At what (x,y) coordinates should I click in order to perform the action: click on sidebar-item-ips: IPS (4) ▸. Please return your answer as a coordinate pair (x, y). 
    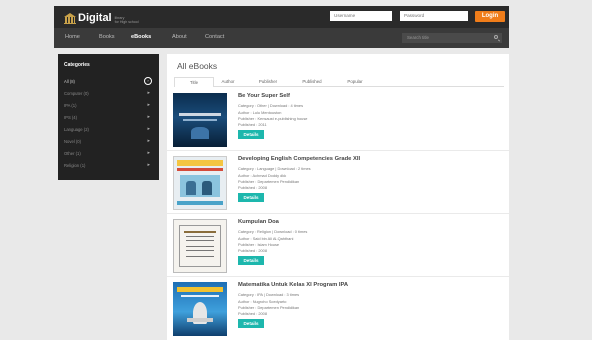
    Looking at the image, I should click on (108, 117).